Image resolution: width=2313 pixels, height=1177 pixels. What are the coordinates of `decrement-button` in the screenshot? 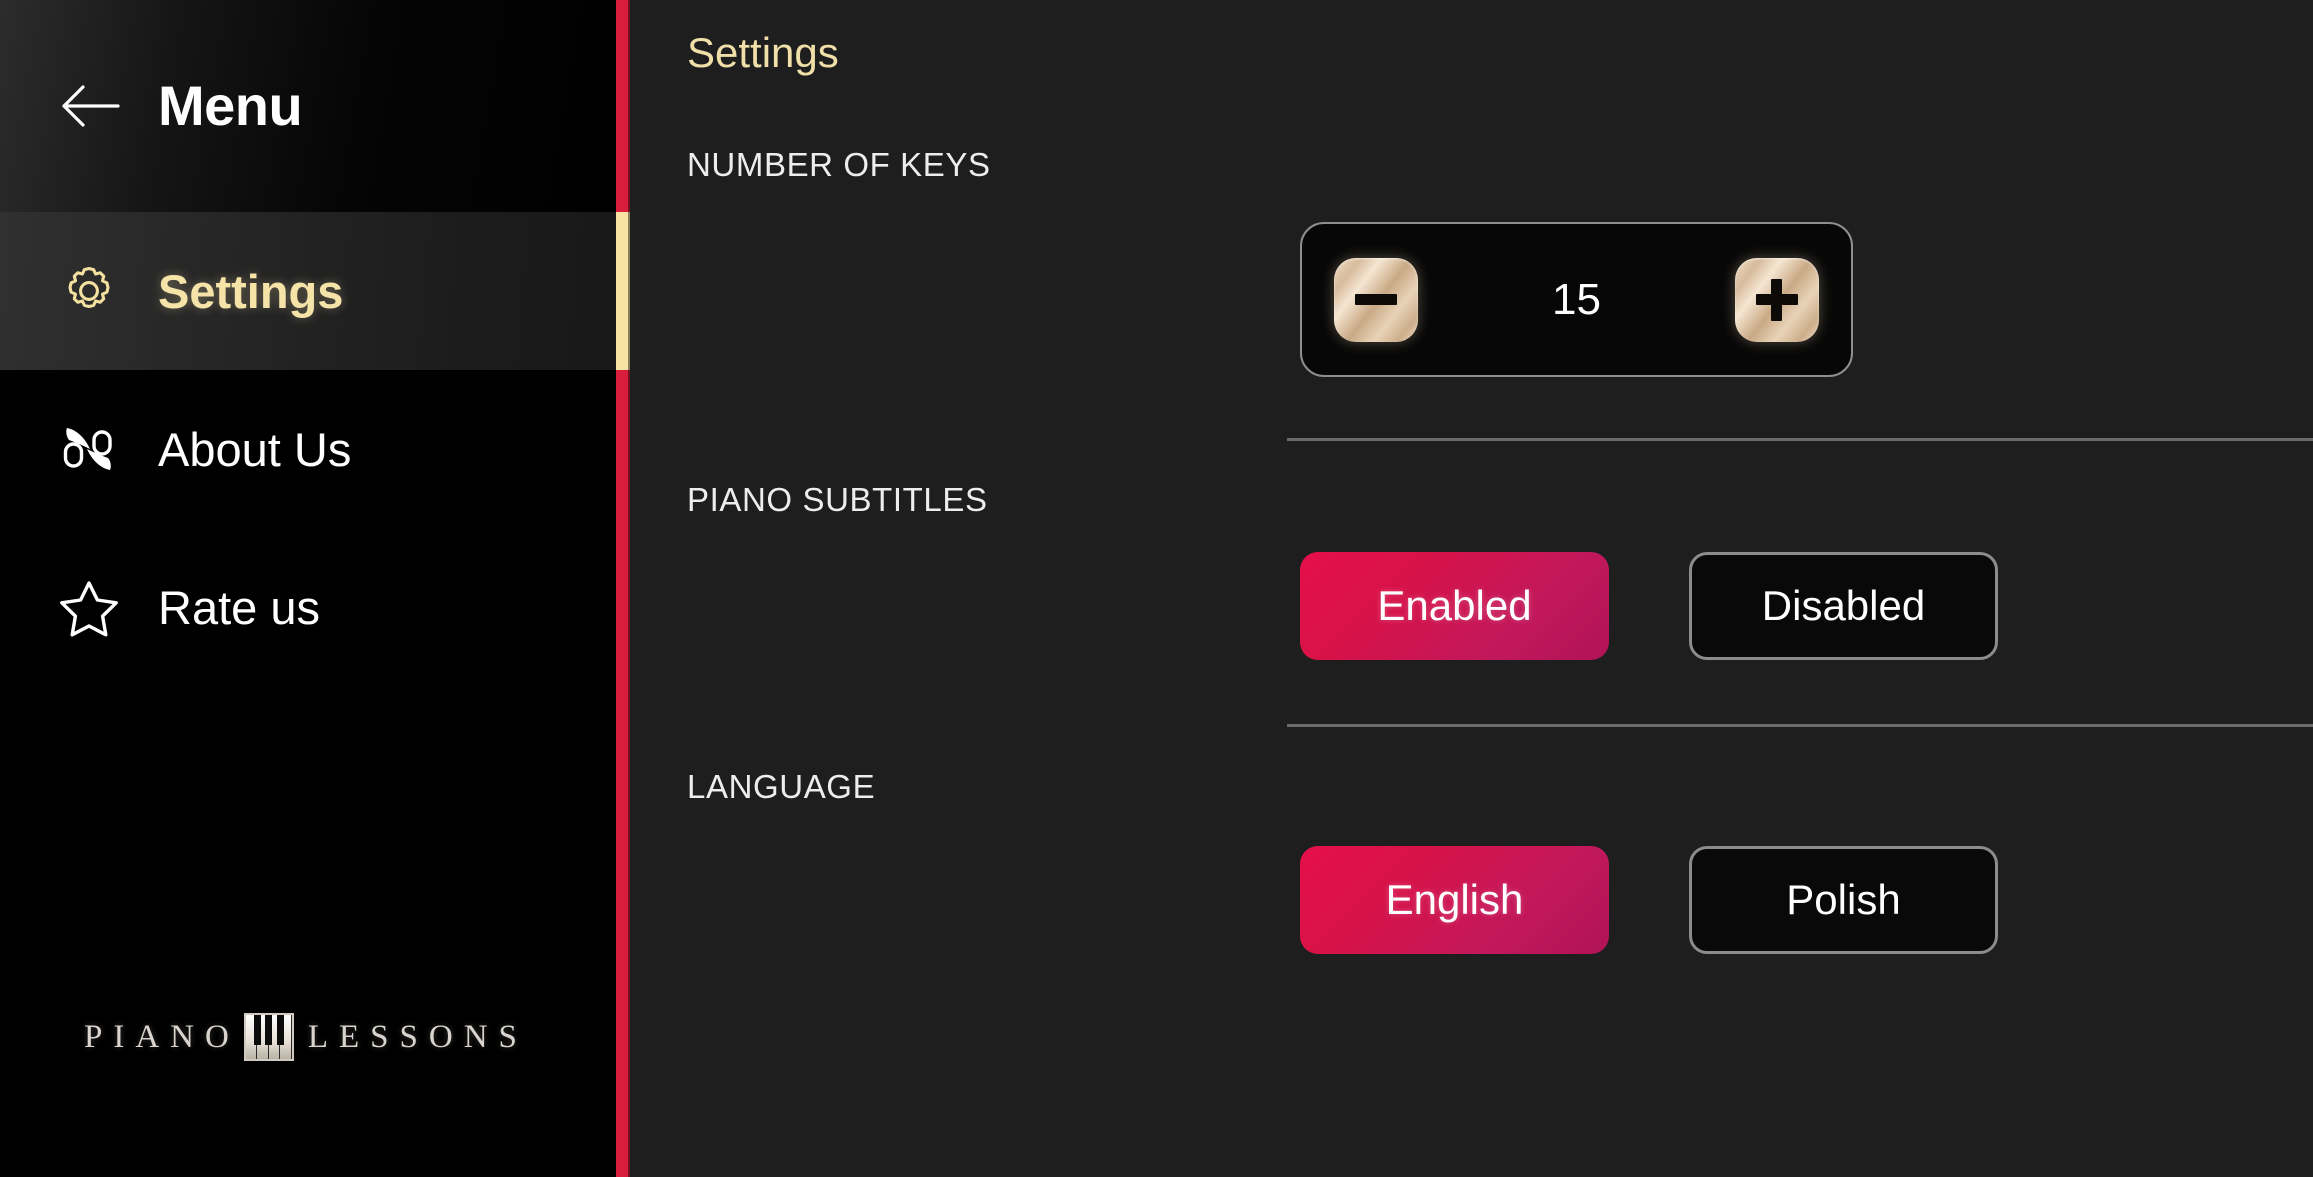 It's located at (1376, 299).